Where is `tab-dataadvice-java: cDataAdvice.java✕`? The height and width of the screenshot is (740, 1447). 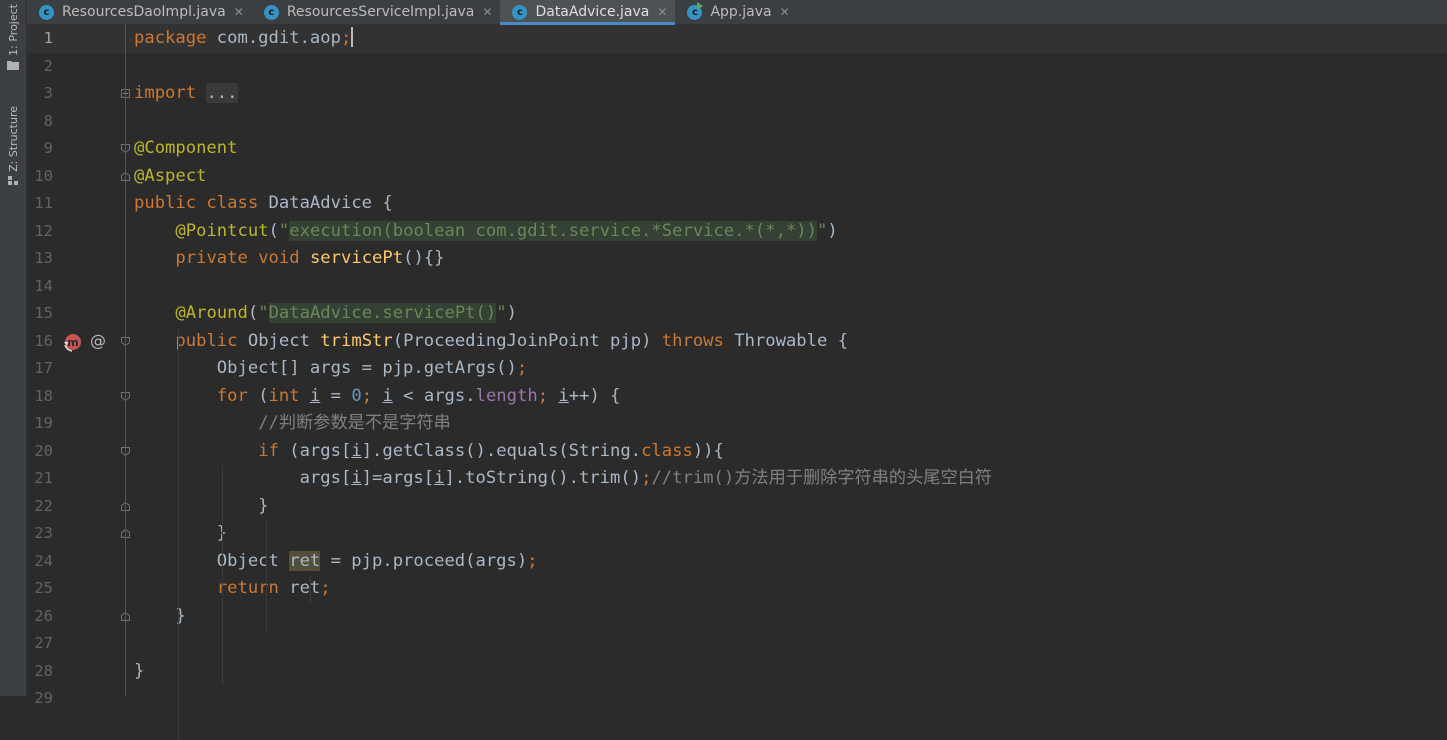
tab-dataadvice-java: cDataAdvice.java✕ is located at coordinates (587, 12).